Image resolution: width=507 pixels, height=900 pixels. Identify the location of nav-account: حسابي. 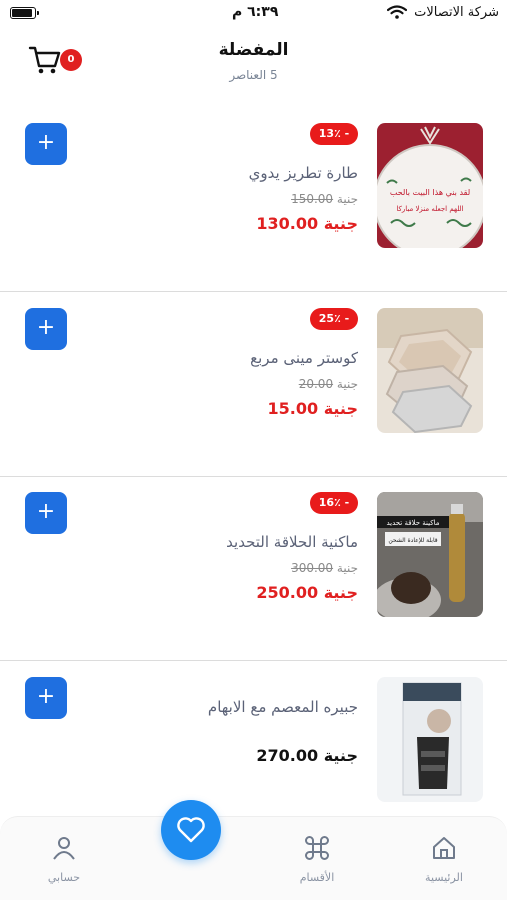
(64, 859).